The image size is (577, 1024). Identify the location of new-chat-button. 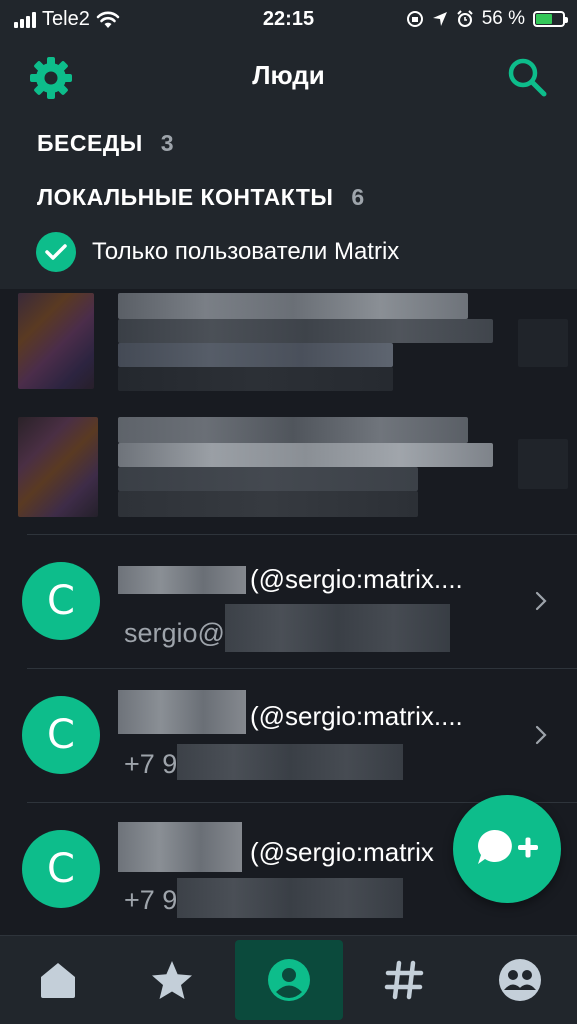
(507, 849).